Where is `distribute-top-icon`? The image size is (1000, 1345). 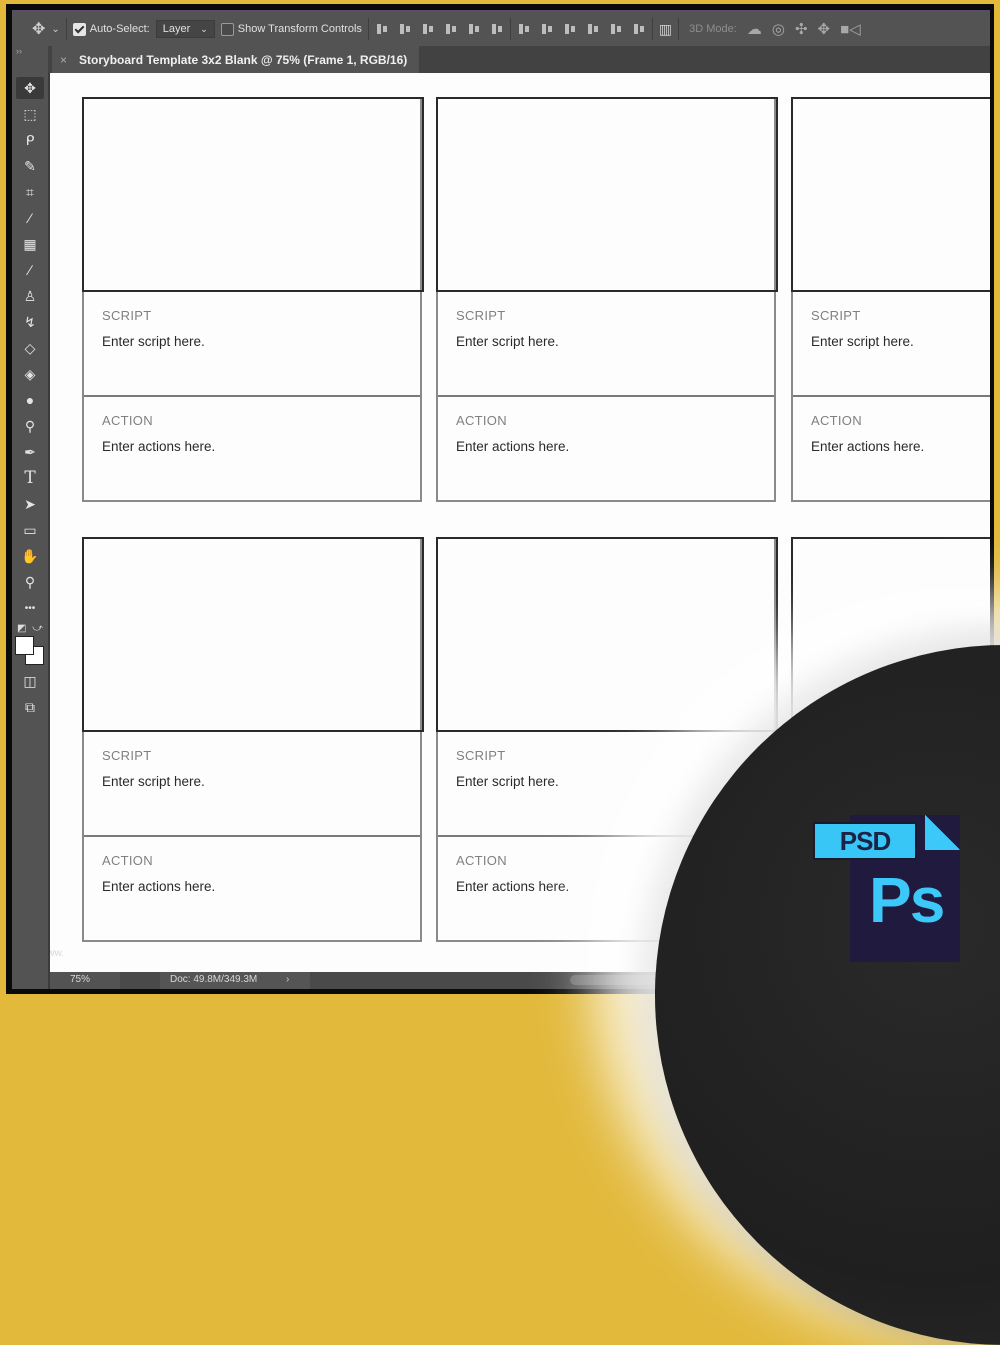
distribute-top-icon is located at coordinates (524, 29).